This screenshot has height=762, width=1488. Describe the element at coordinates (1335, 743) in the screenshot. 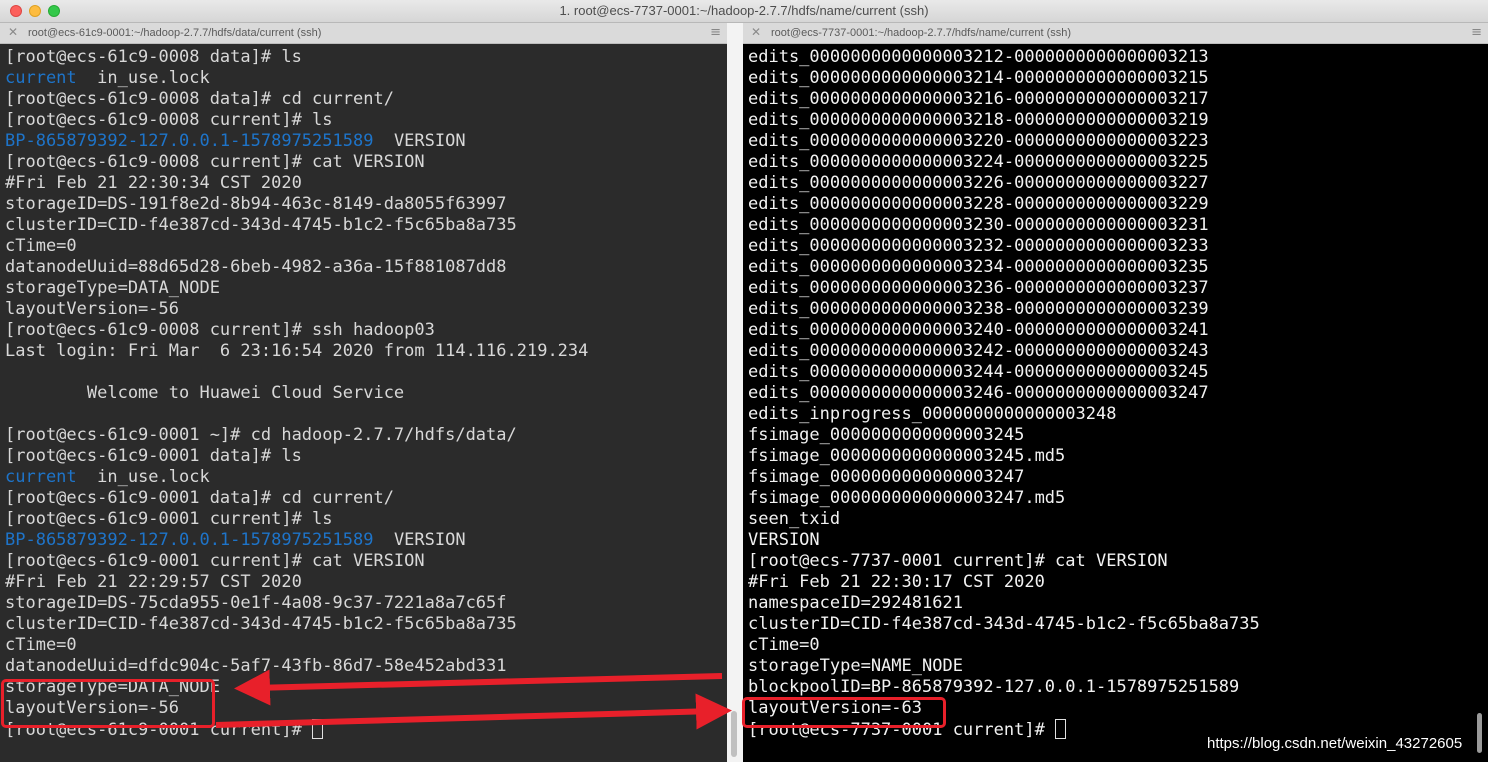

I see `watermark-text: https://blog.csdn.net/weixin_43272605` at that location.